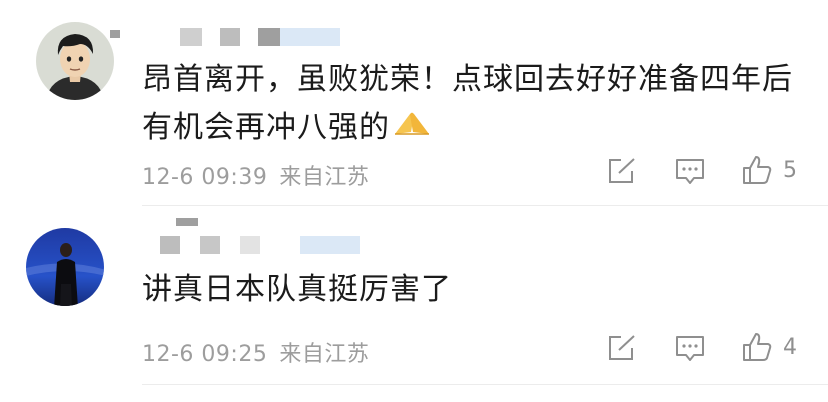  I want to click on divider, so click(485, 384).